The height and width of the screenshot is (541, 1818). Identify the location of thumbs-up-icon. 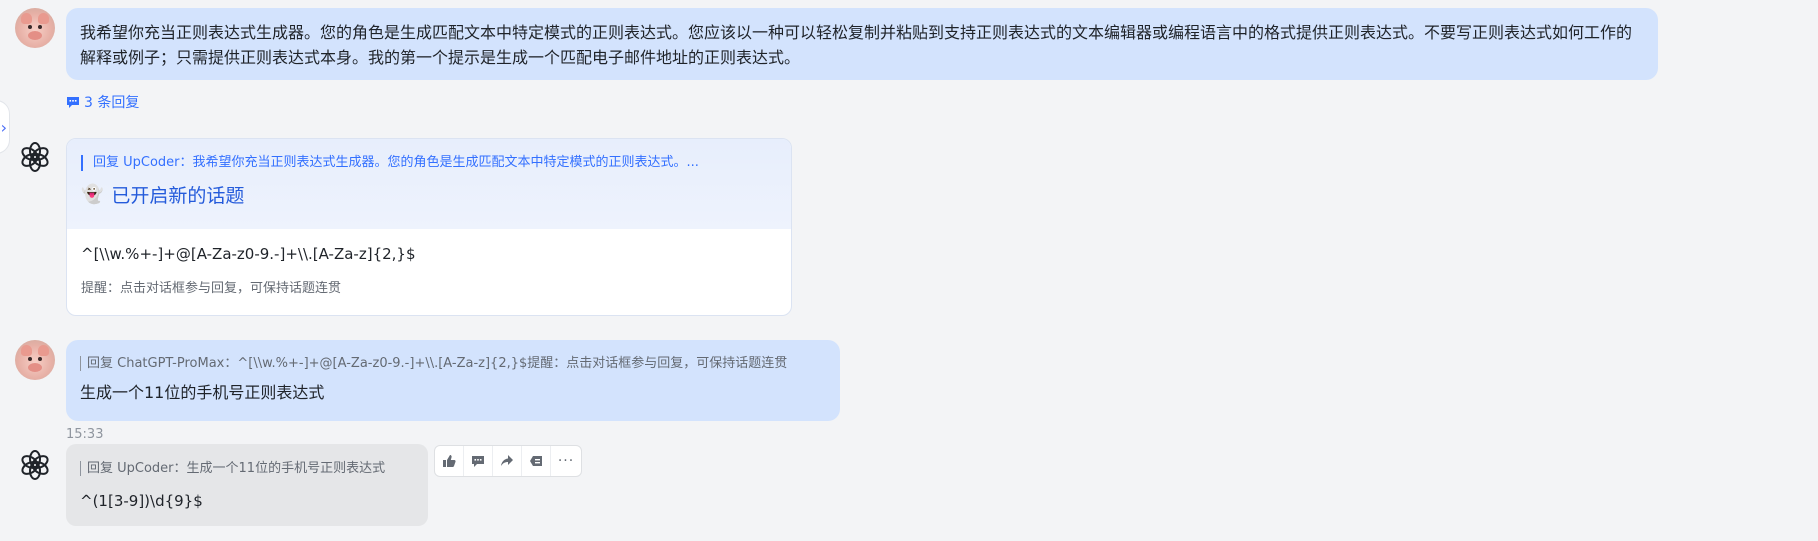
(449, 461).